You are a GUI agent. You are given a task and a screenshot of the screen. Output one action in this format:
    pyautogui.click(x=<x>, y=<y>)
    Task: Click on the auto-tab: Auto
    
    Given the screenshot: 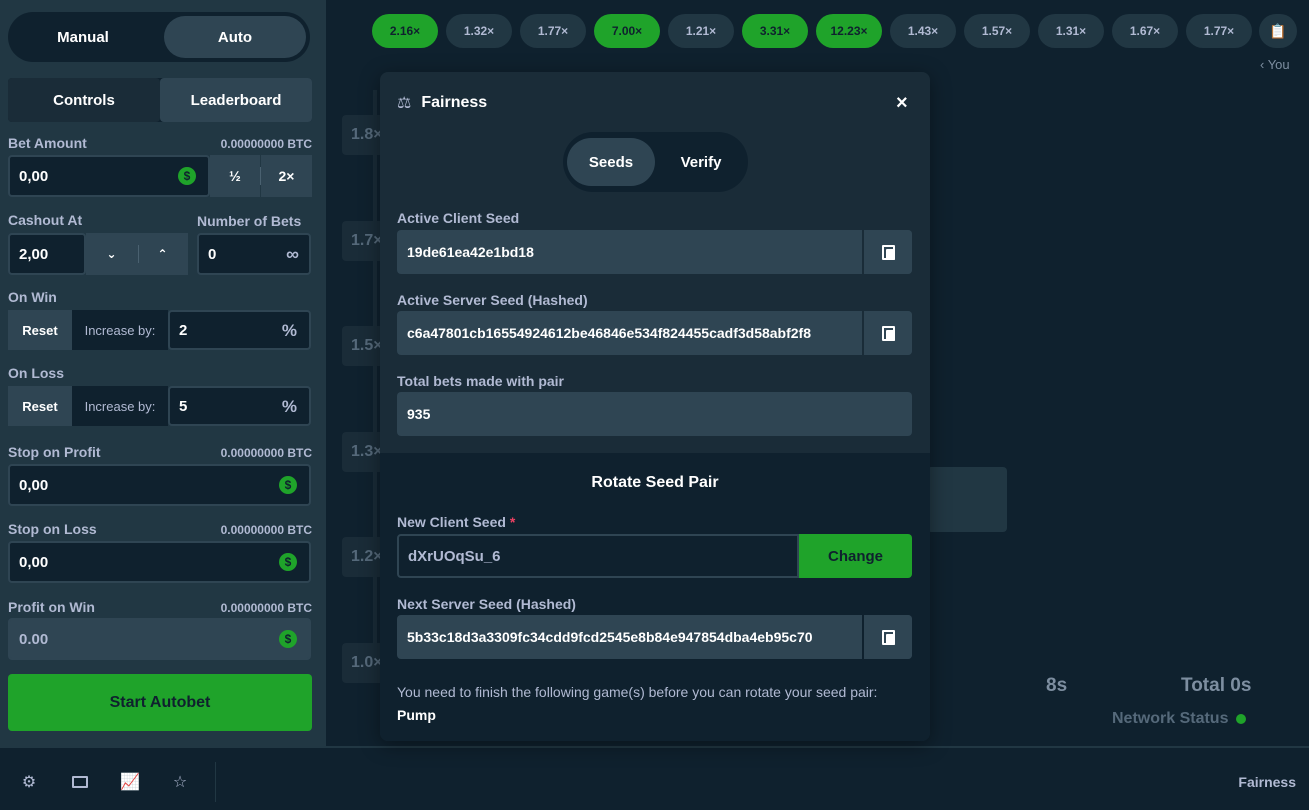 What is the action you would take?
    pyautogui.click(x=235, y=37)
    